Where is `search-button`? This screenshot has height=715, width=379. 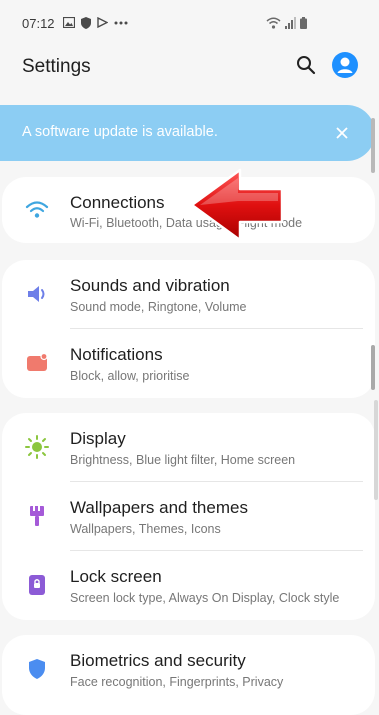
search-button is located at coordinates (306, 65).